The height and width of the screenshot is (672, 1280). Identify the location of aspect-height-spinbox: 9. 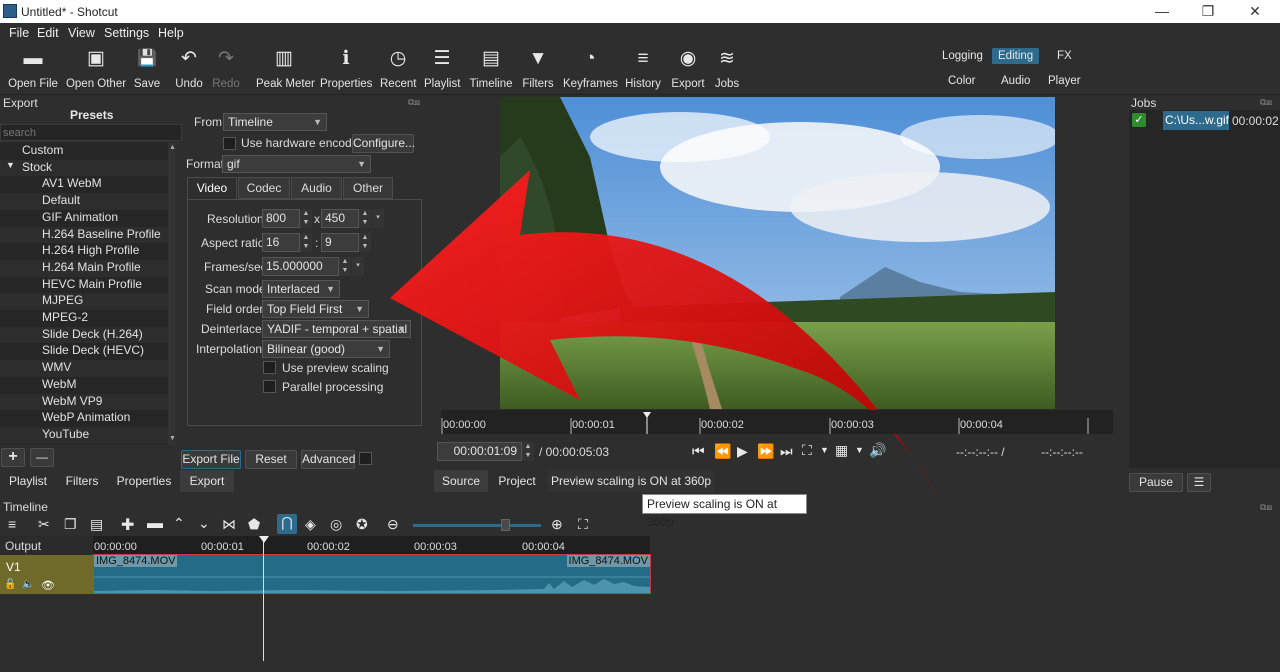
(340, 242).